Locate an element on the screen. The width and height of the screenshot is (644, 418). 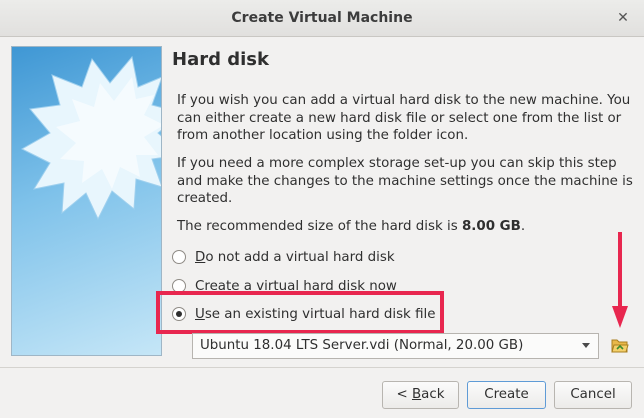
mnemonic-letter: U is located at coordinates (200, 314).